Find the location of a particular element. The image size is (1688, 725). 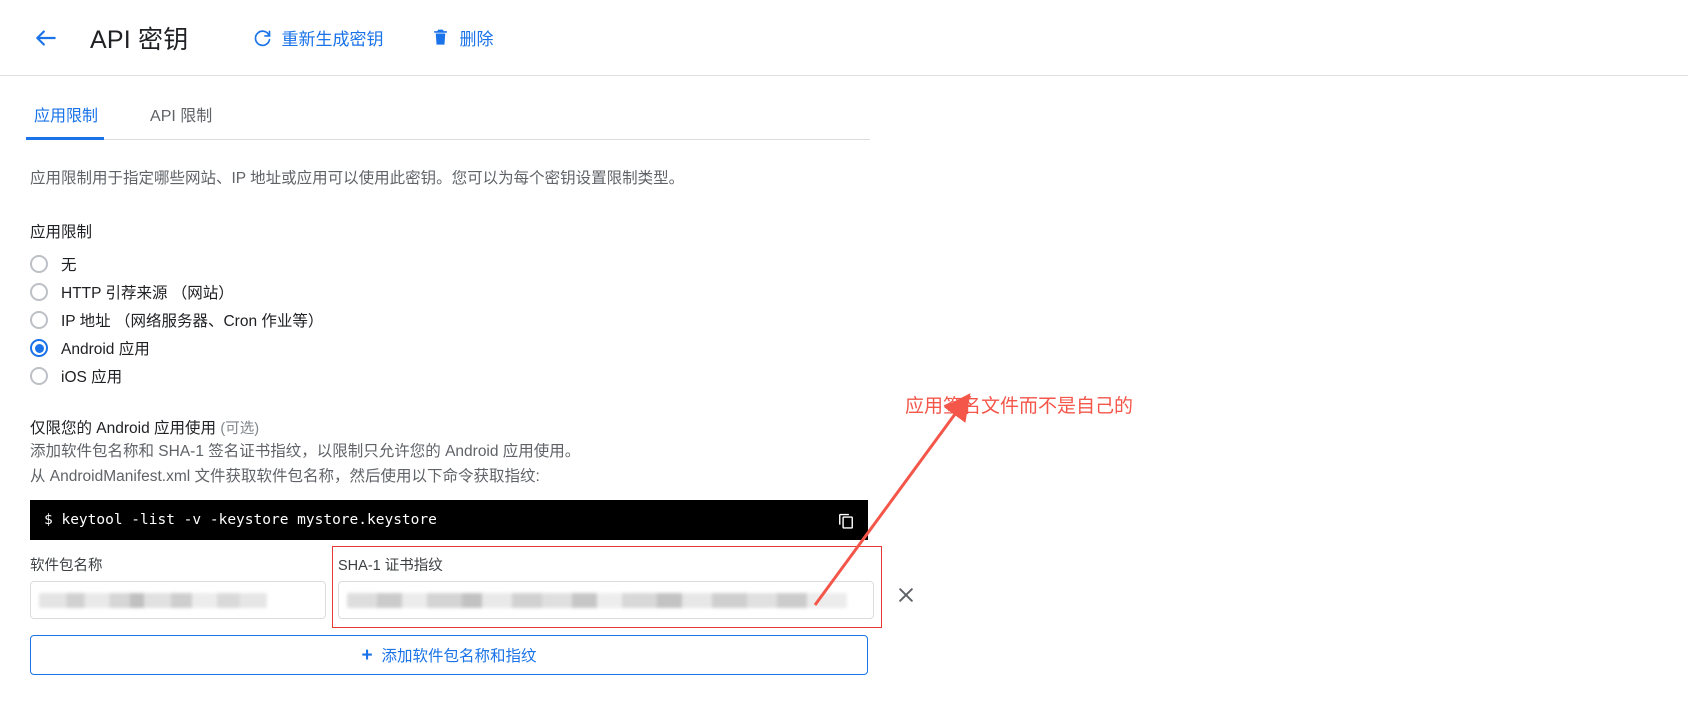

package-name-field-group: 软件包名称 is located at coordinates (178, 586).